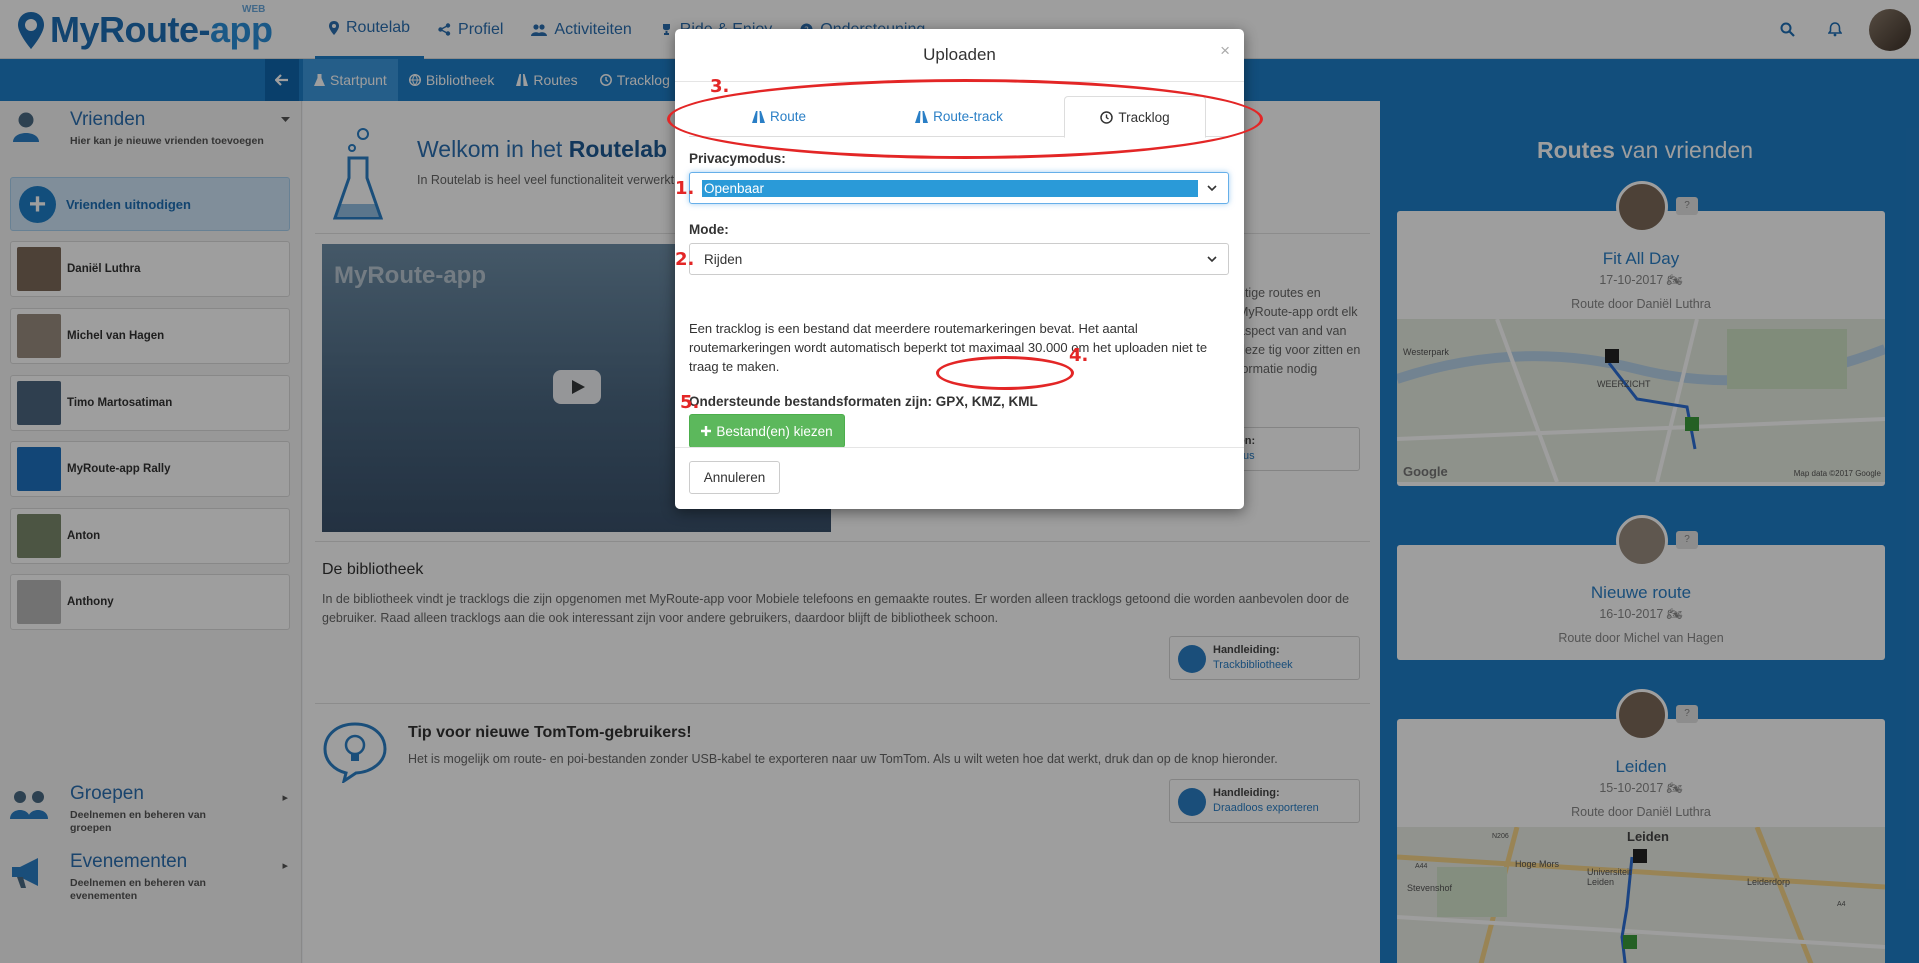 Image resolution: width=1919 pixels, height=963 pixels. What do you see at coordinates (950, 188) in the screenshot?
I see `privacy-value: Openbaar` at bounding box center [950, 188].